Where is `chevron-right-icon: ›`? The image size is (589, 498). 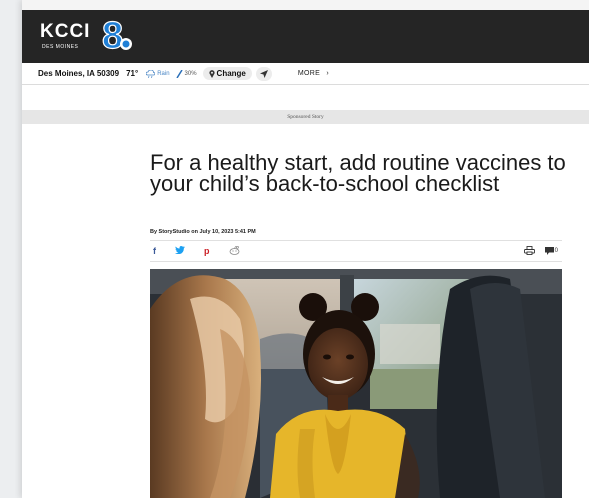
chevron-right-icon: › is located at coordinates (327, 73).